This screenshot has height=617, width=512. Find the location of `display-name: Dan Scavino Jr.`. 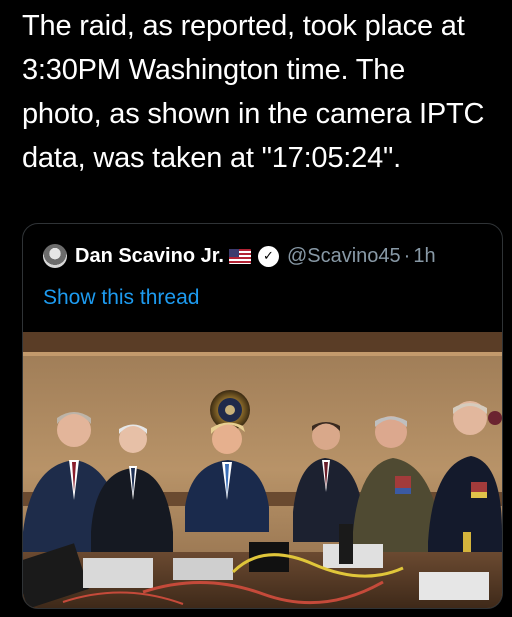

display-name: Dan Scavino Jr. is located at coordinates (149, 256).